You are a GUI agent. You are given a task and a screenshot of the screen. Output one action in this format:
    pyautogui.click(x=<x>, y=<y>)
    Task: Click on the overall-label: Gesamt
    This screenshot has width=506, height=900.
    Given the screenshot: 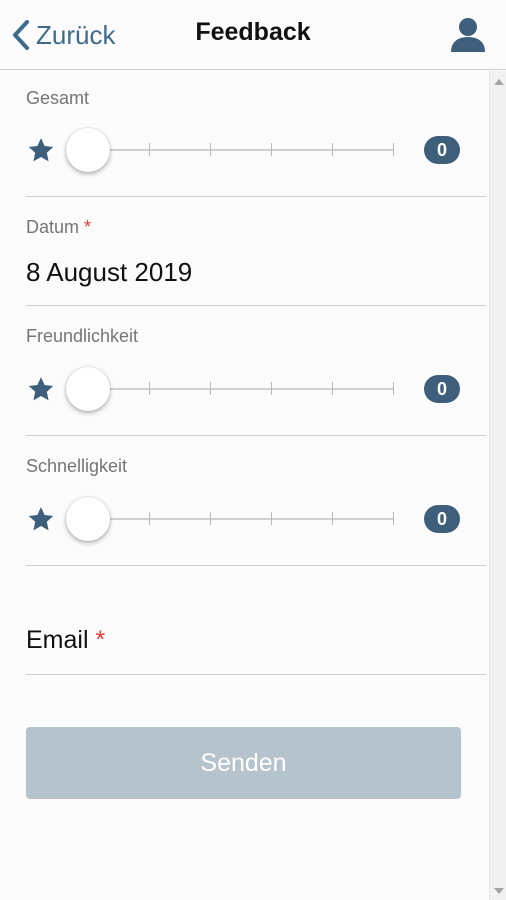 What is the action you would take?
    pyautogui.click(x=58, y=98)
    